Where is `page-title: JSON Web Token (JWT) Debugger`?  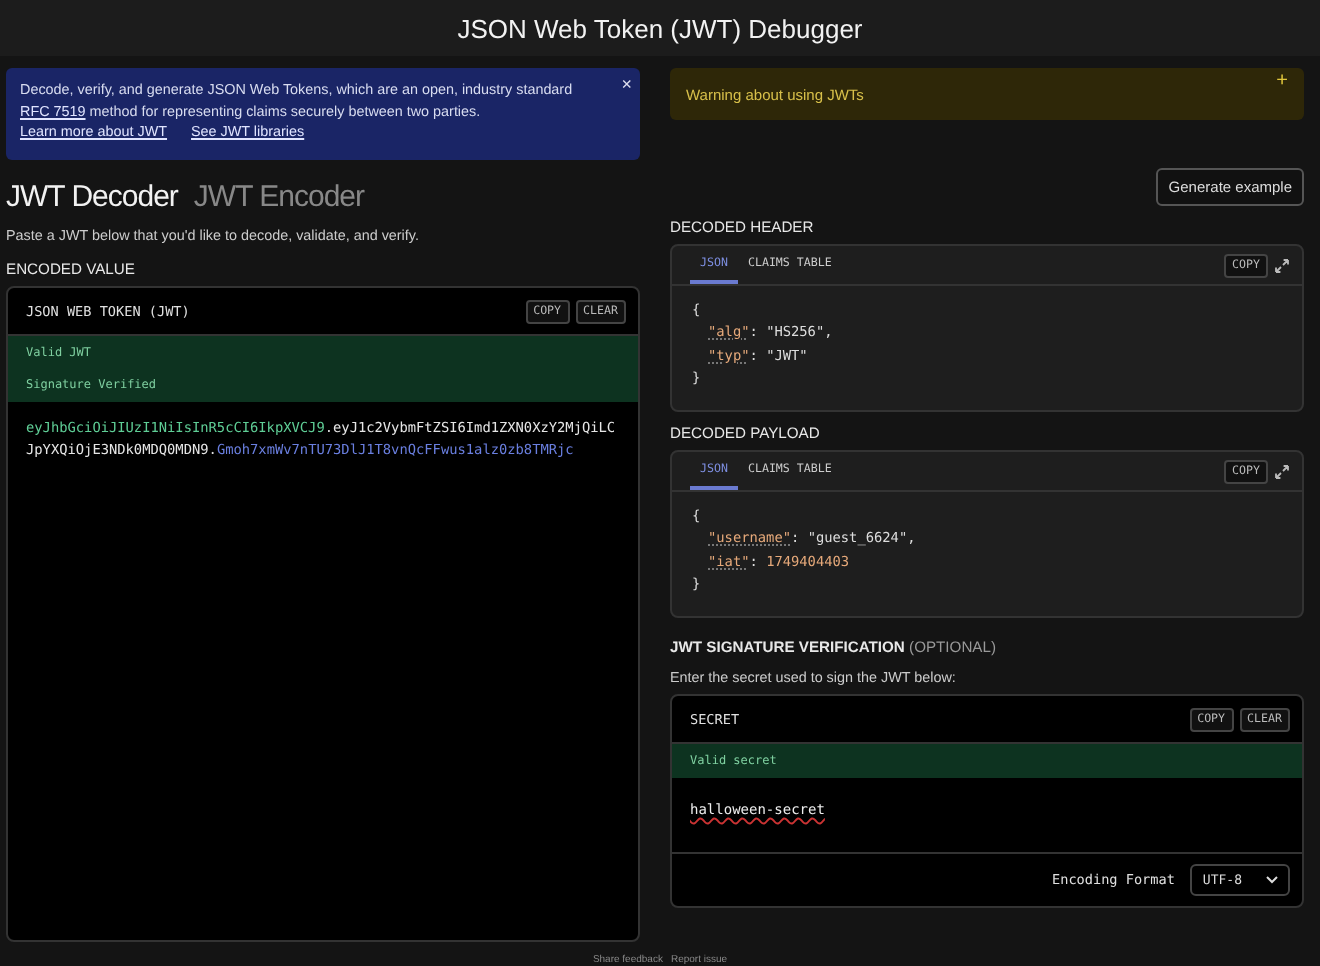 page-title: JSON Web Token (JWT) Debugger is located at coordinates (660, 28).